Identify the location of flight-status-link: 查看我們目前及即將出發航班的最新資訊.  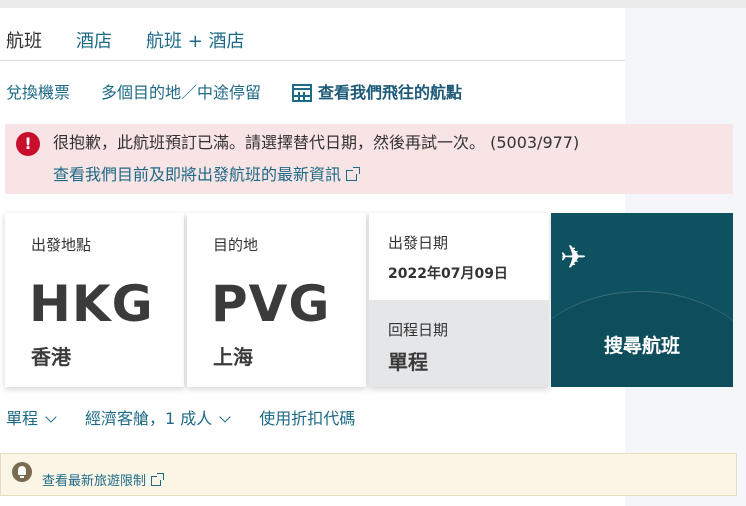
(207, 175).